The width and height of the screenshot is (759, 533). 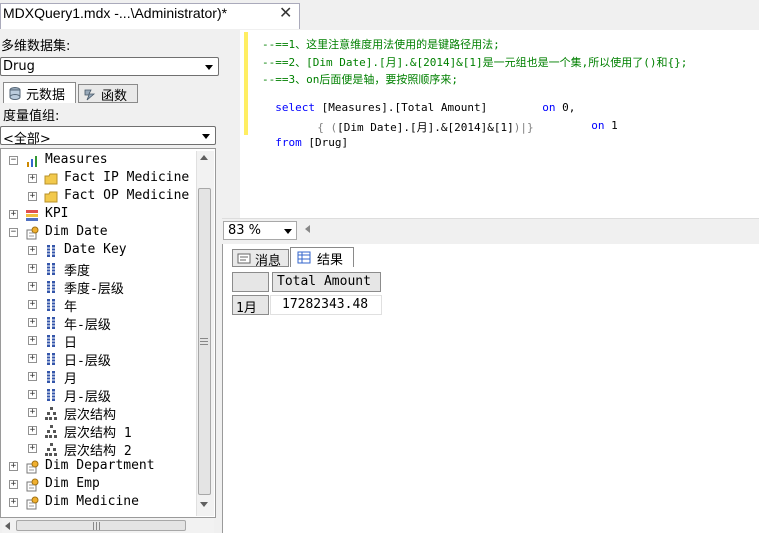 I want to click on tree-item: + 层次结构, so click(x=99, y=413).